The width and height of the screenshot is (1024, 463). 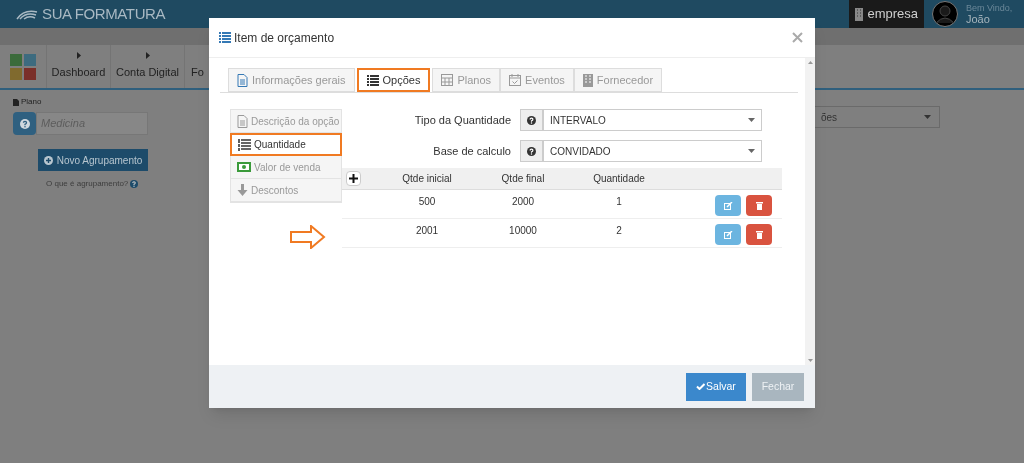 What do you see at coordinates (619, 202) in the screenshot?
I see `table-cell-text: 1` at bounding box center [619, 202].